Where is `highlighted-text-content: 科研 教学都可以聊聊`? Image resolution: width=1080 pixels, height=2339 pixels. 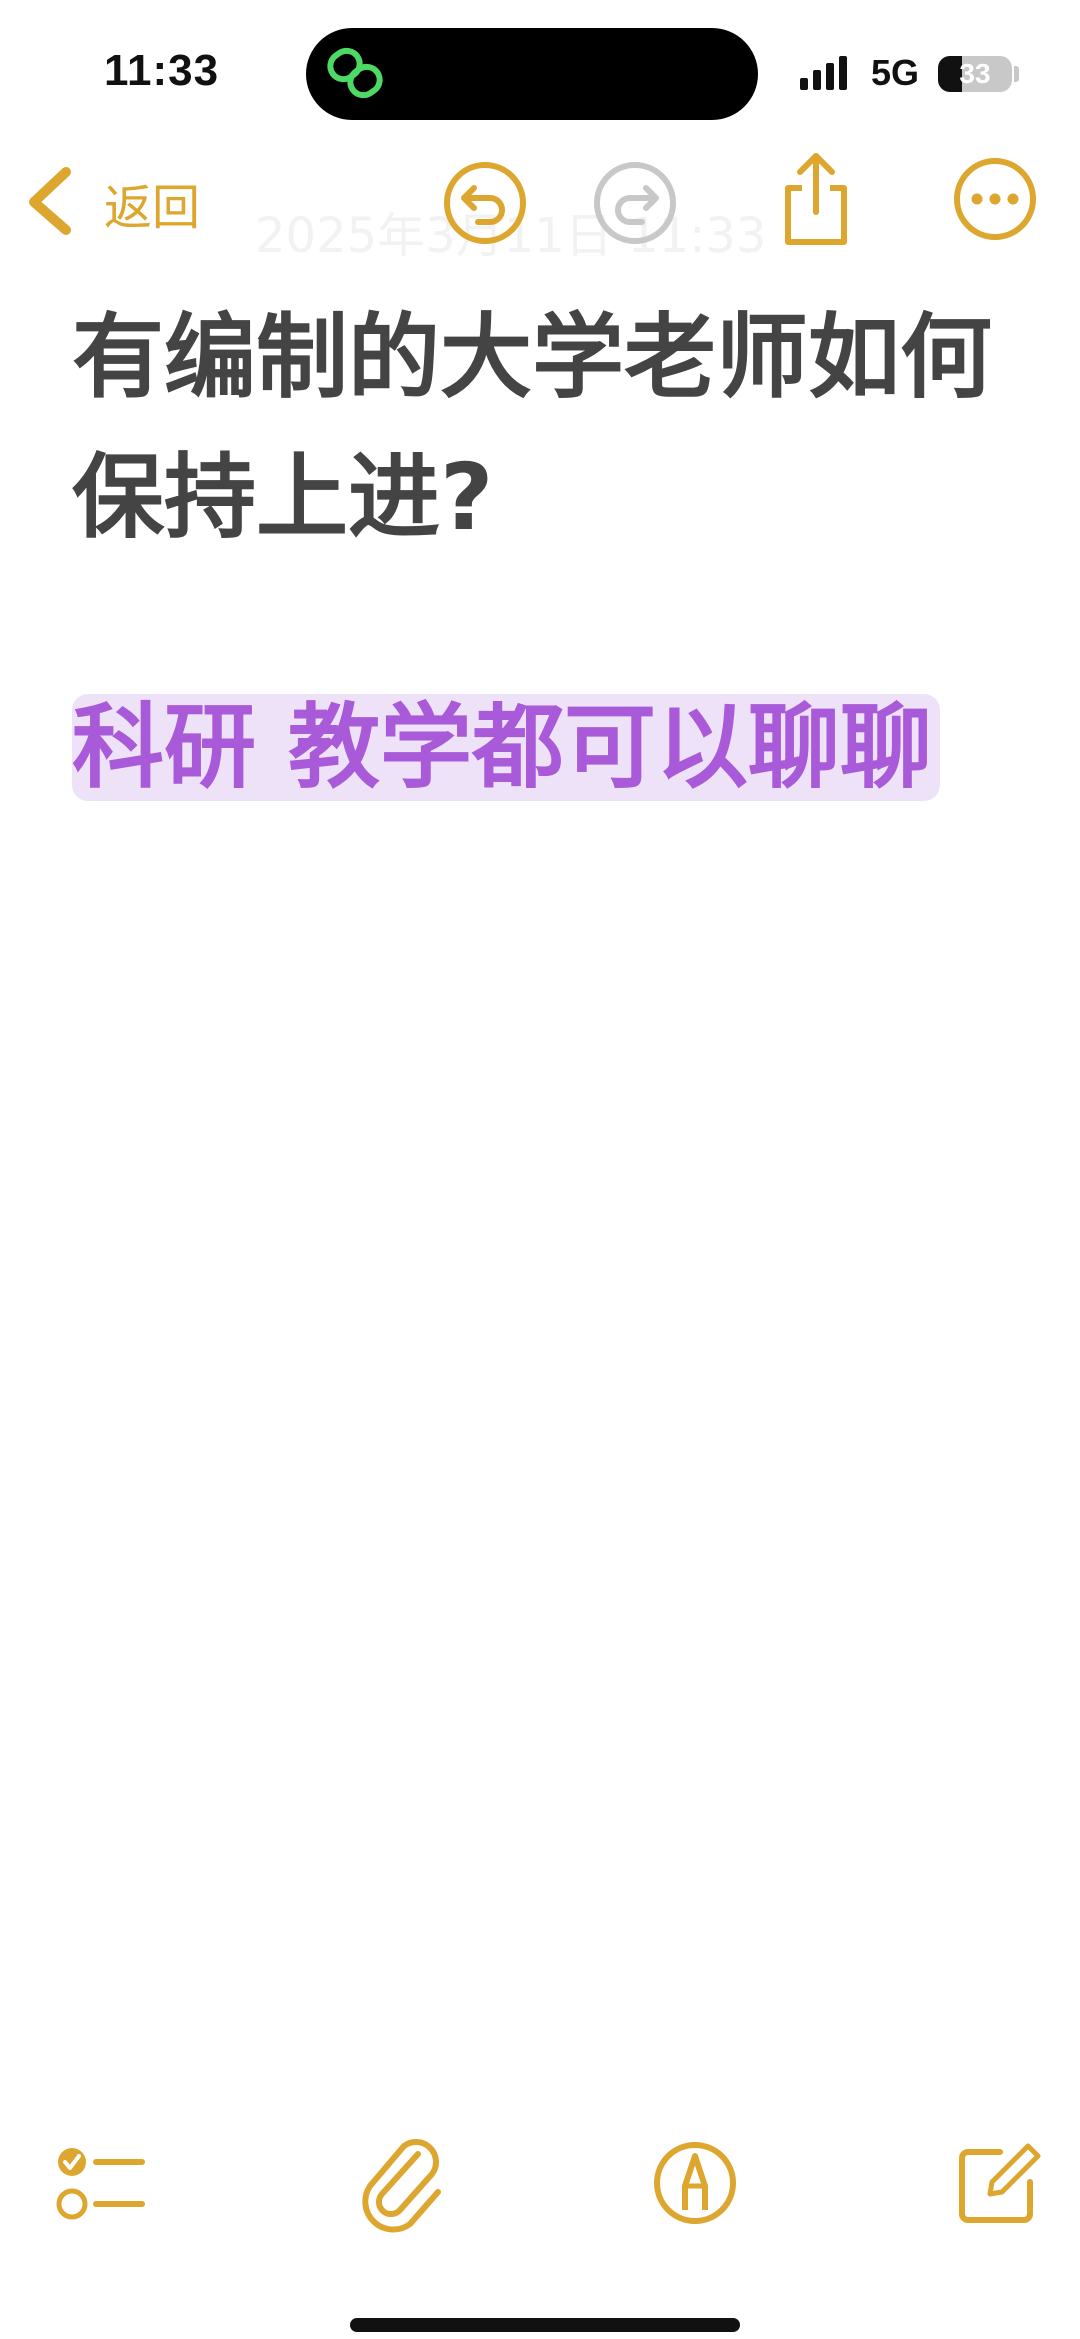
highlighted-text-content: 科研 教学都可以聊聊 is located at coordinates (506, 747).